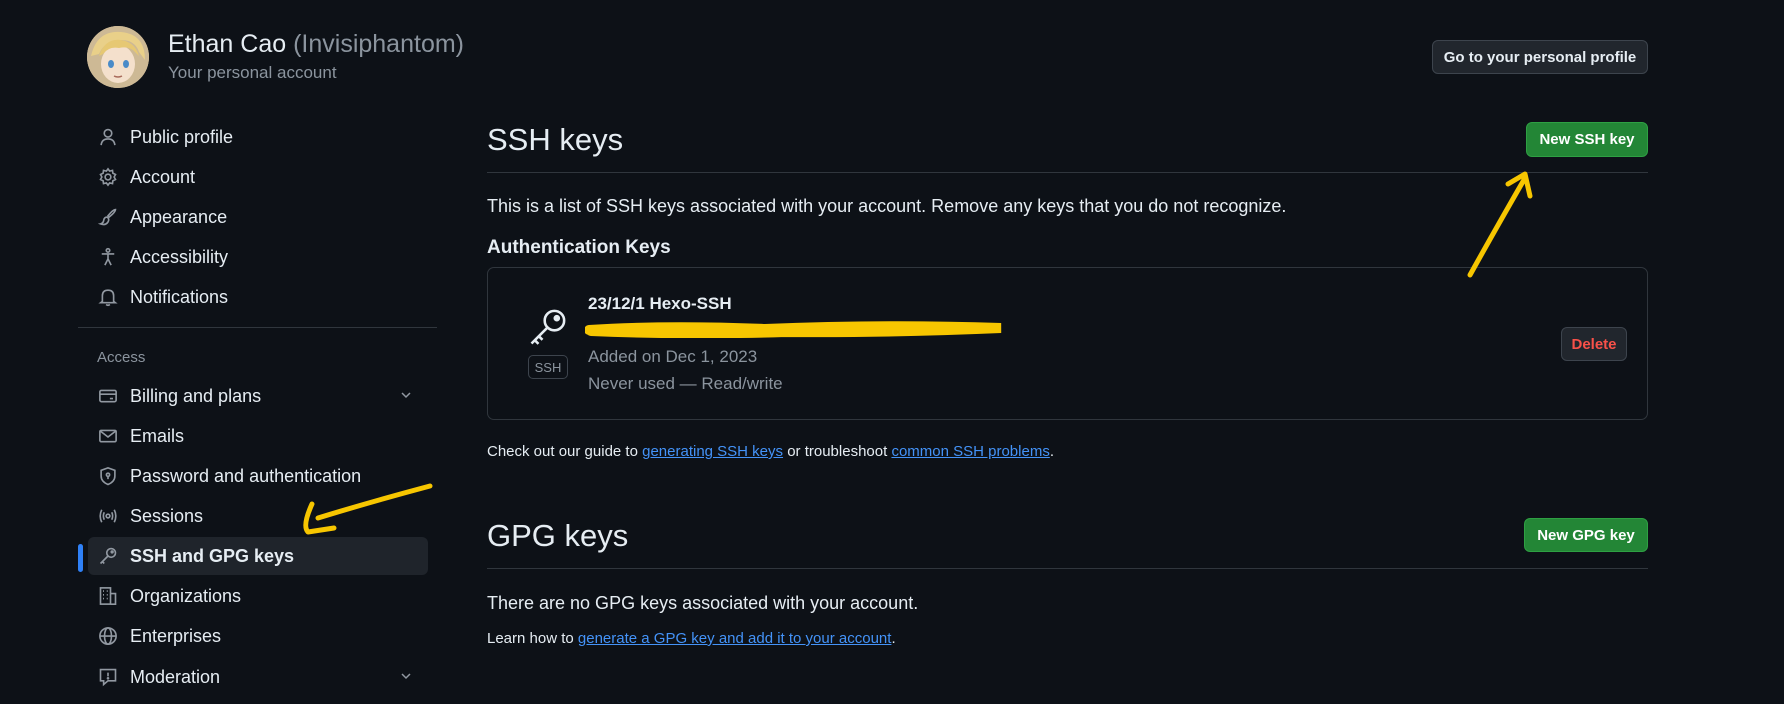 The height and width of the screenshot is (704, 1784). I want to click on broadcast-icon, so click(108, 516).